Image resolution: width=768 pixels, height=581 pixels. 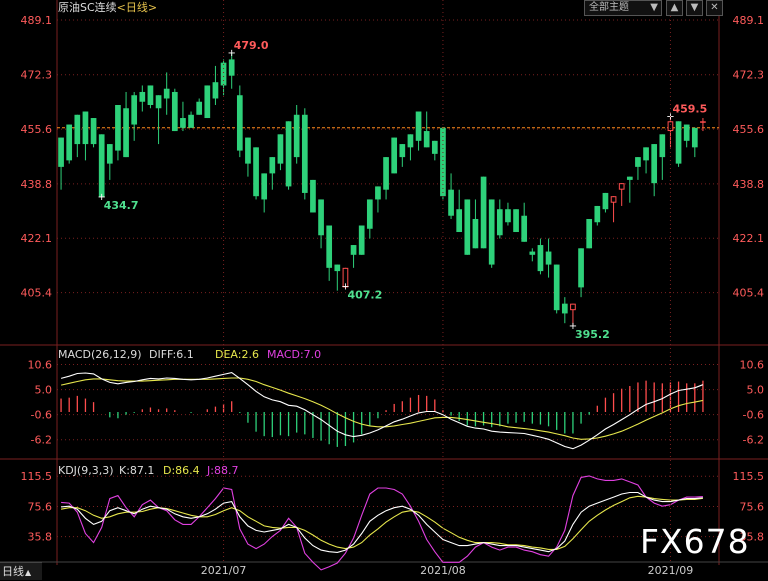 I want to click on j-line, so click(x=382, y=523).